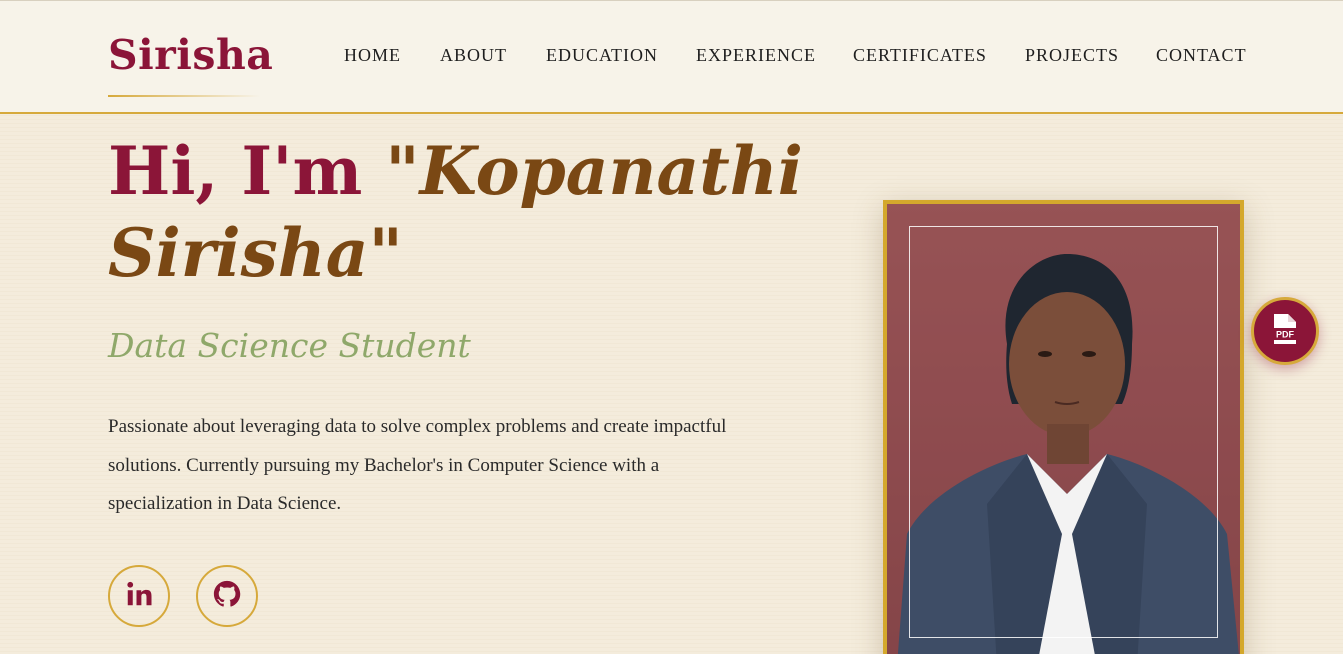  What do you see at coordinates (920, 55) in the screenshot?
I see `nav-certificates: CERTIFICATES` at bounding box center [920, 55].